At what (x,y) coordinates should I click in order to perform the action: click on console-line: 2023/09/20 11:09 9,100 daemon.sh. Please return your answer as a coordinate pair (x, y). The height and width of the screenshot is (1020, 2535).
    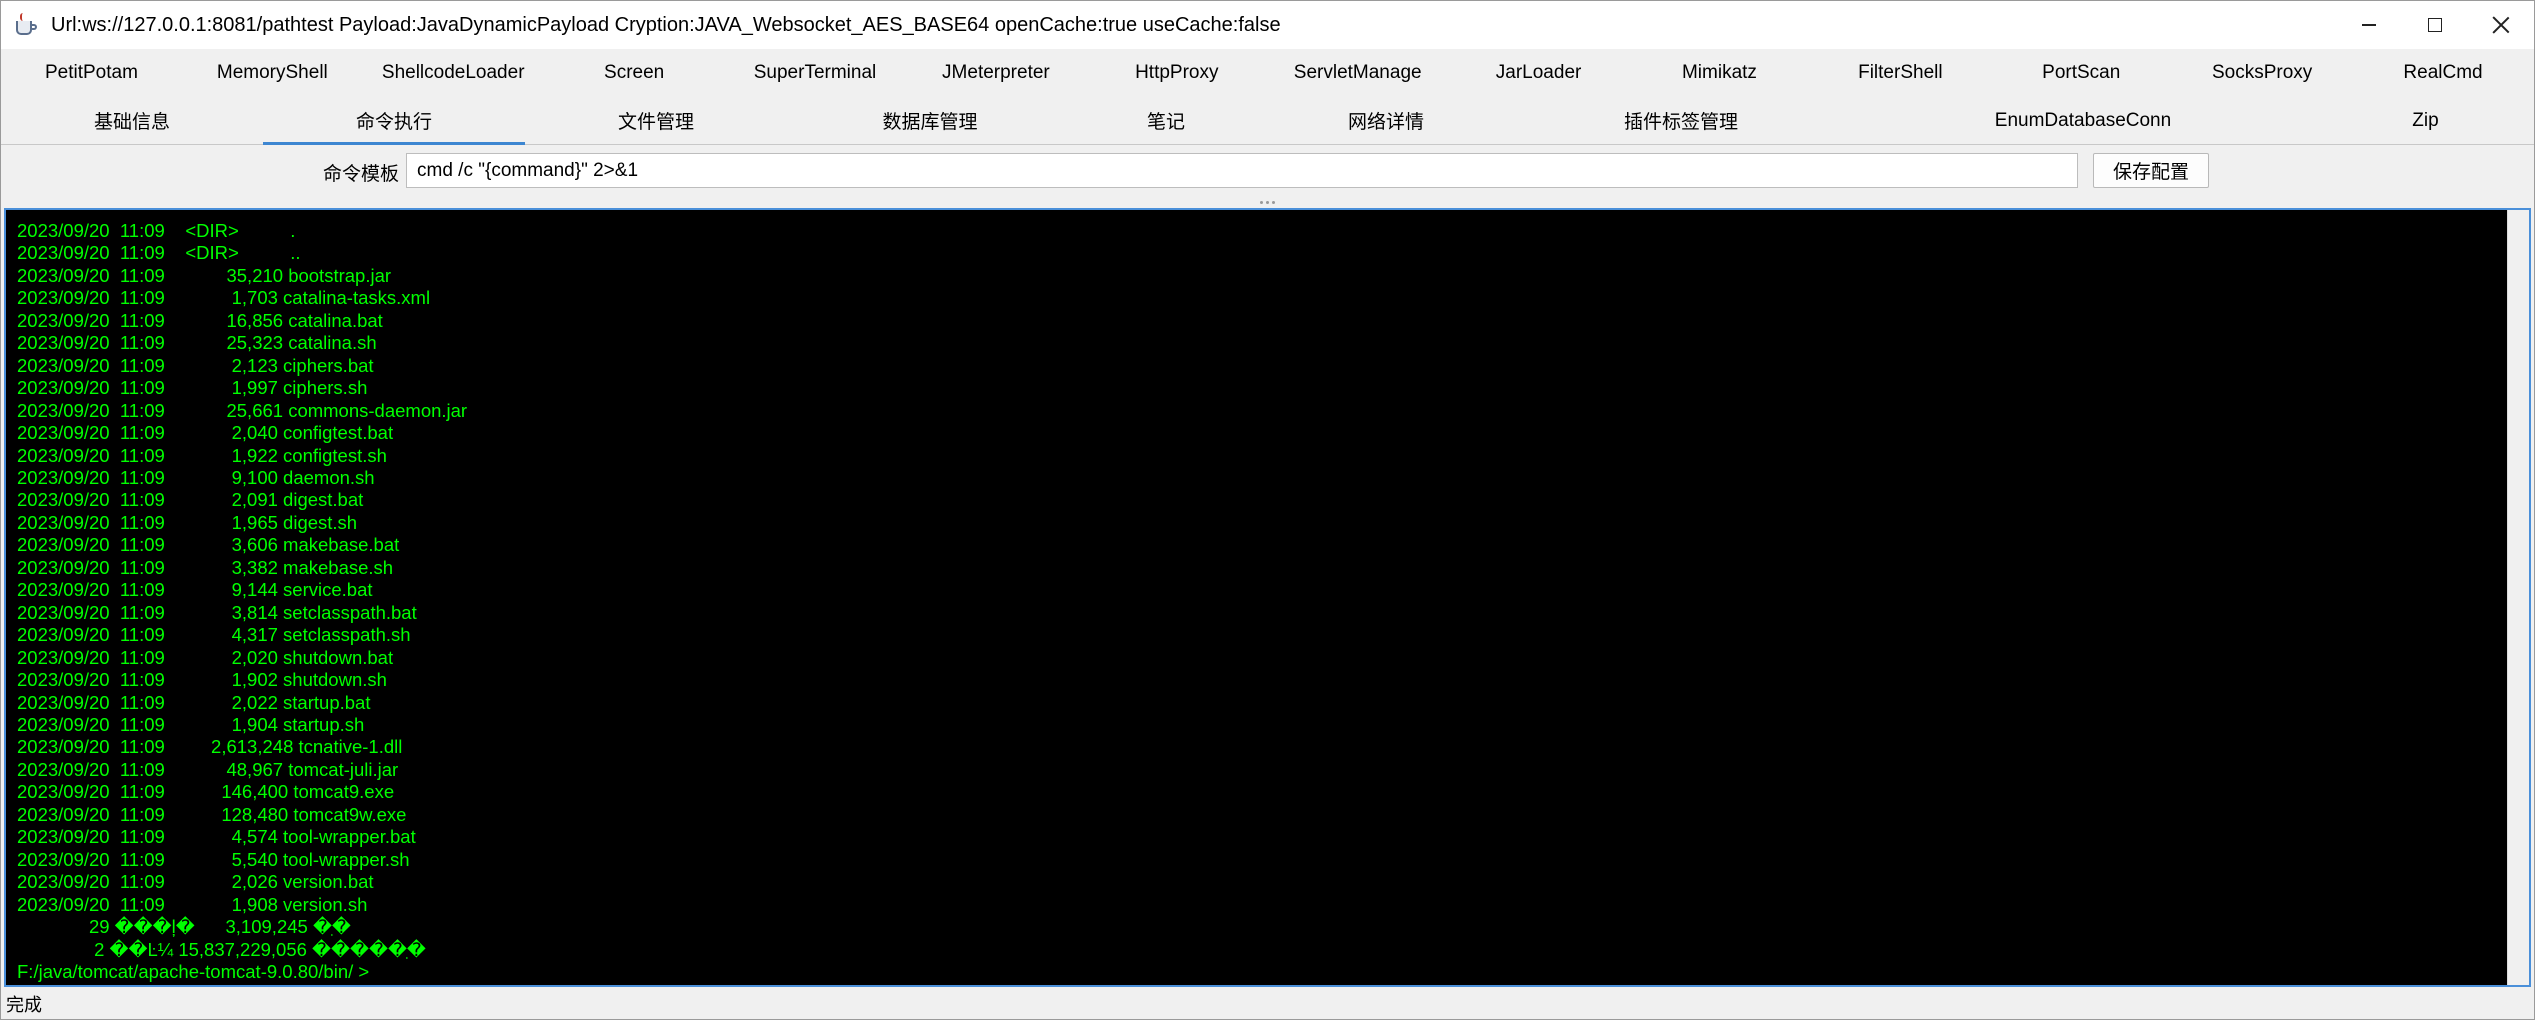
    Looking at the image, I should click on (196, 477).